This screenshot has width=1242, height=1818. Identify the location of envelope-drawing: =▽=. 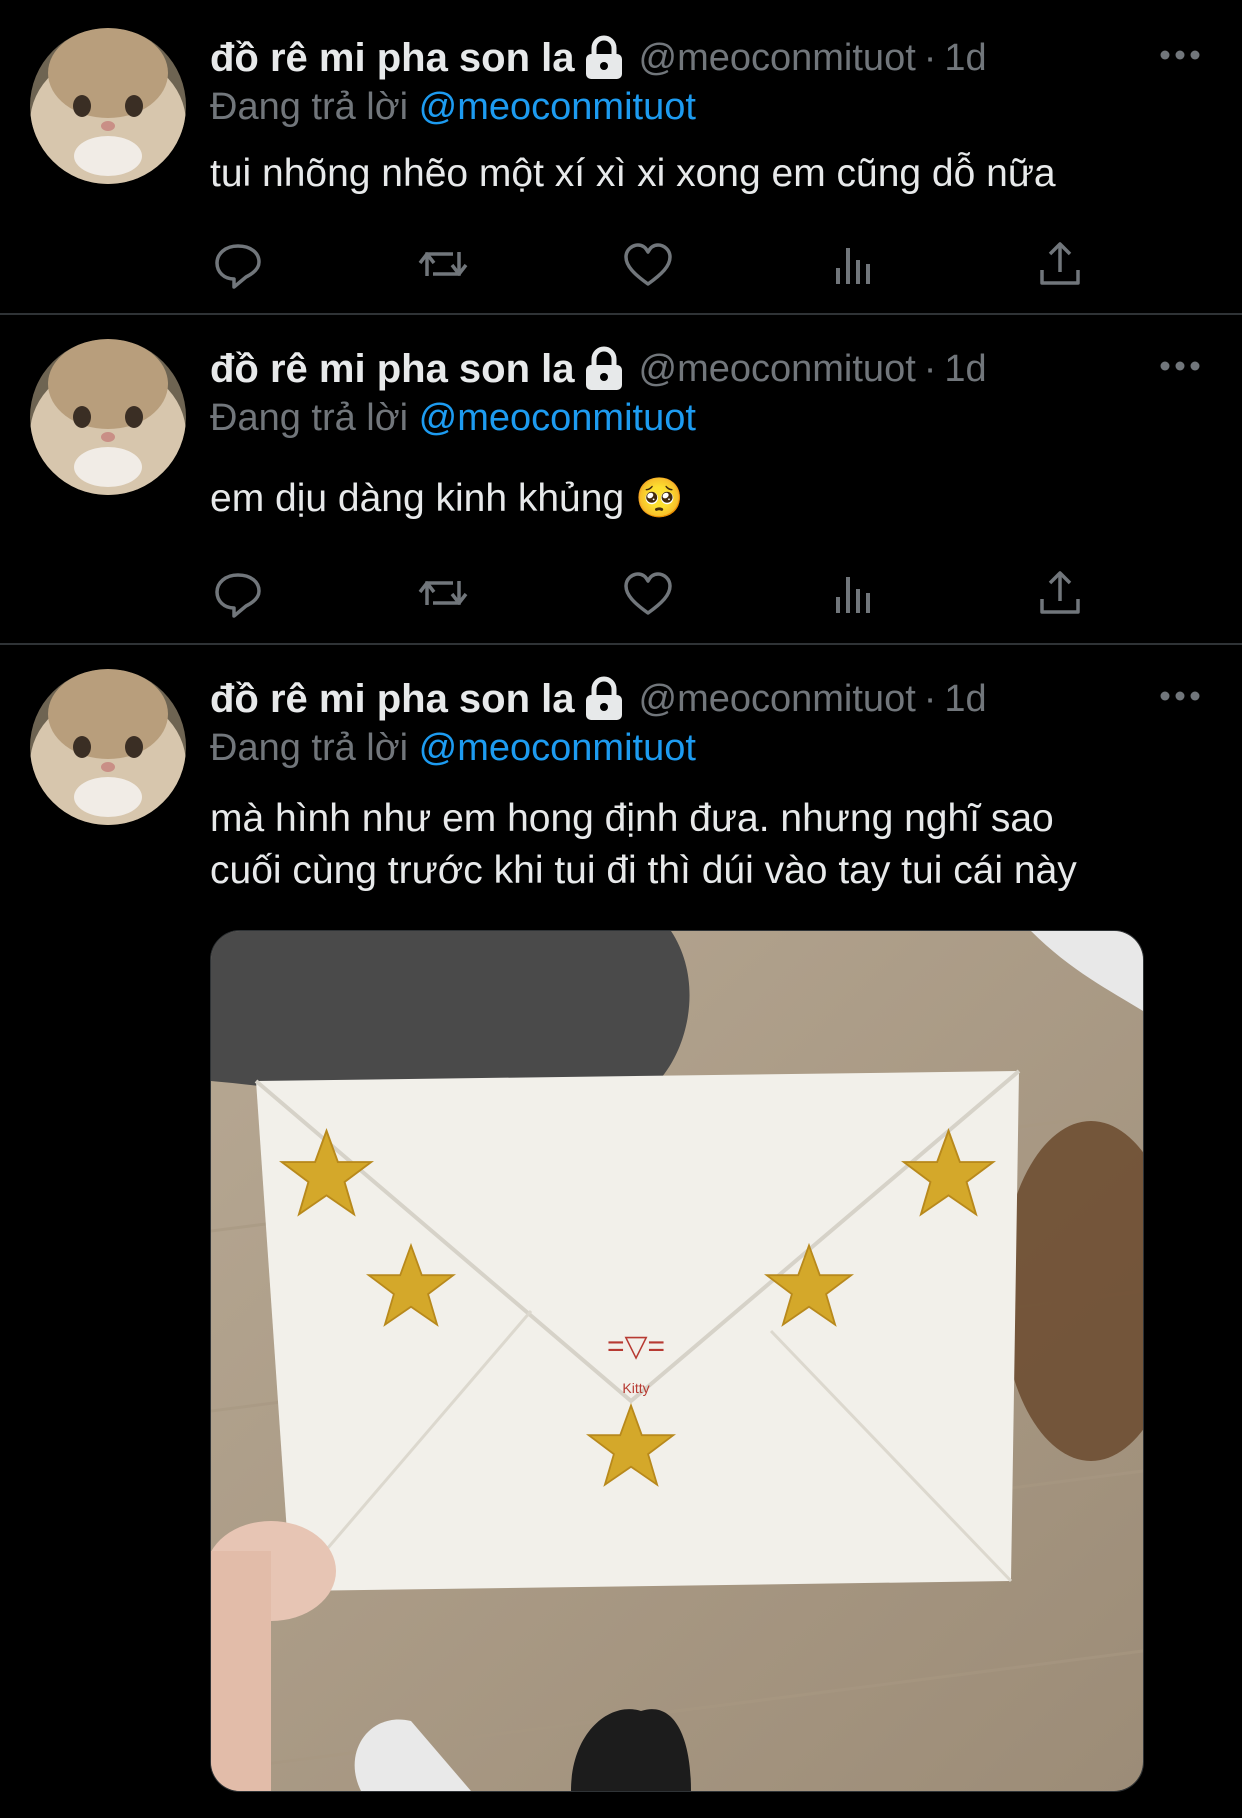
(636, 1346).